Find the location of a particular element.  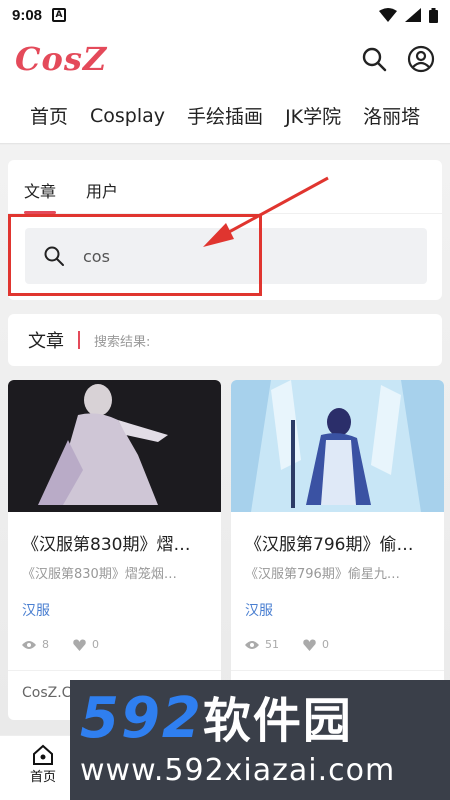

watermark-logo: 592软件园 is located at coordinates (265, 720).